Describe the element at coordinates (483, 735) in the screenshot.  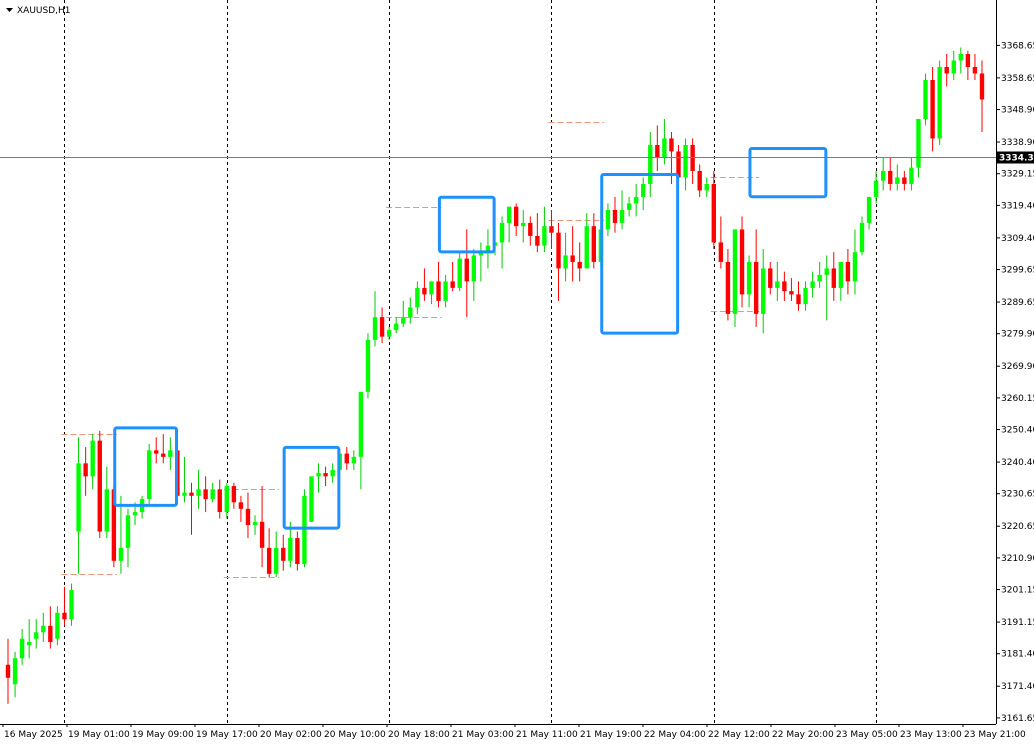
I see `time-tick-label: 21 May 03:00` at that location.